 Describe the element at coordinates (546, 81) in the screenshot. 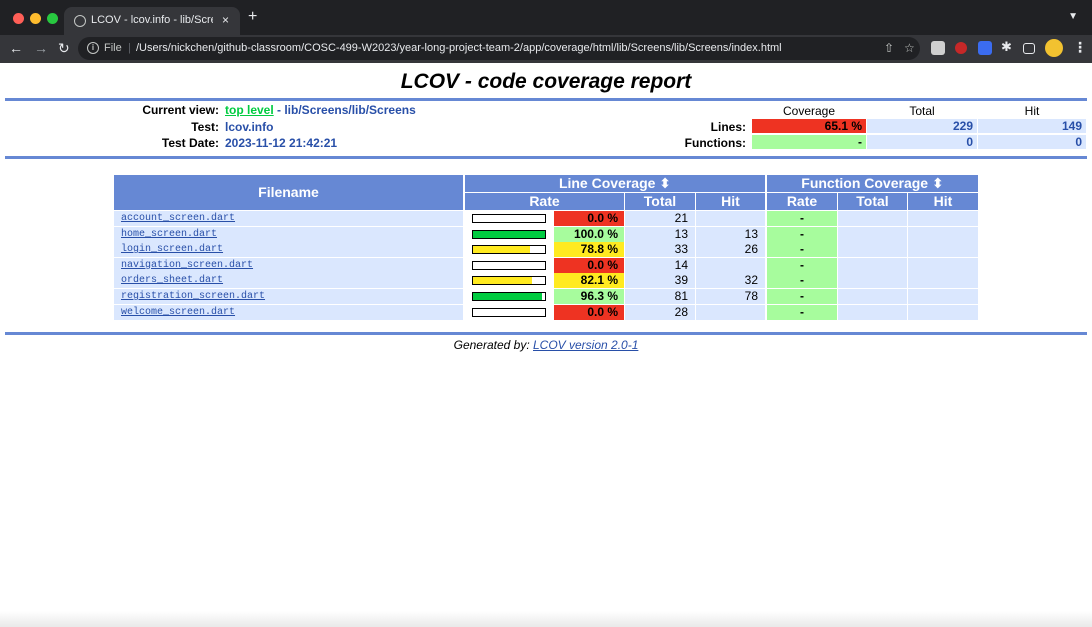

I see `page-title: LCOV - code coverage report` at that location.